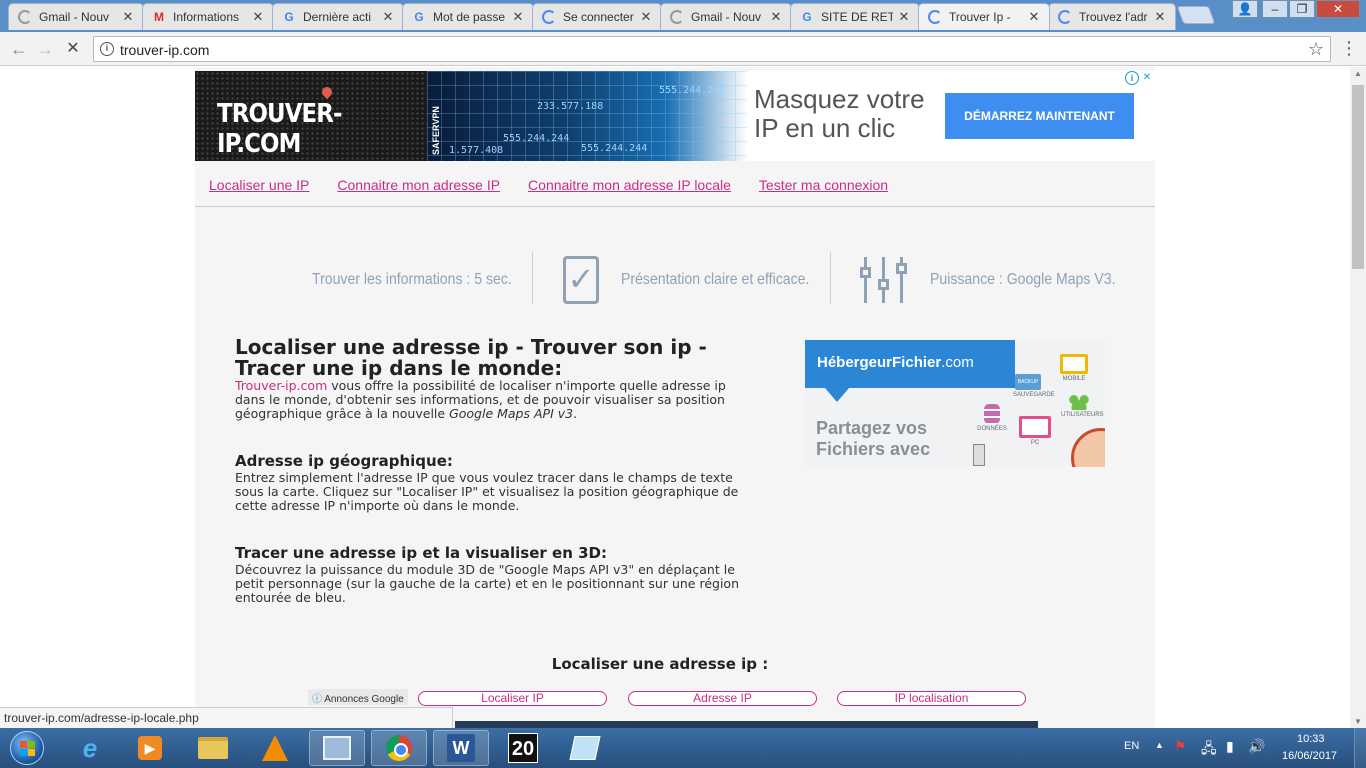 The height and width of the screenshot is (768, 1366). Describe the element at coordinates (1358, 177) in the screenshot. I see `scroll-thumb` at that location.